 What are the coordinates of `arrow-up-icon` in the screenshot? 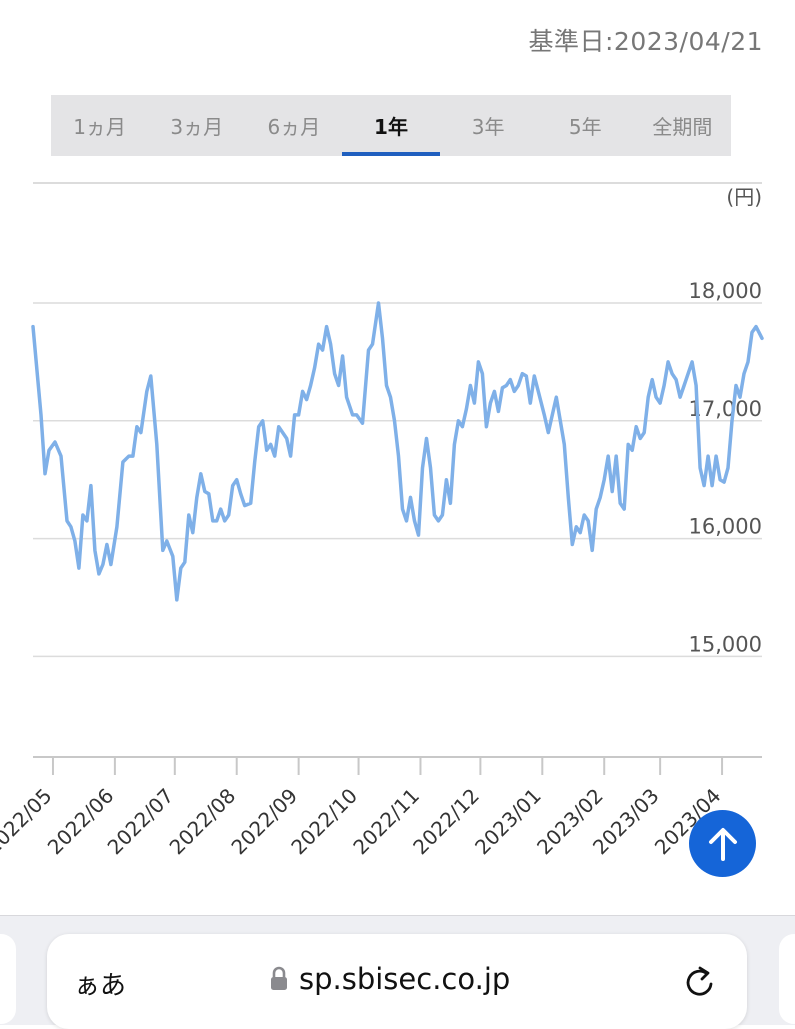 It's located at (722, 844).